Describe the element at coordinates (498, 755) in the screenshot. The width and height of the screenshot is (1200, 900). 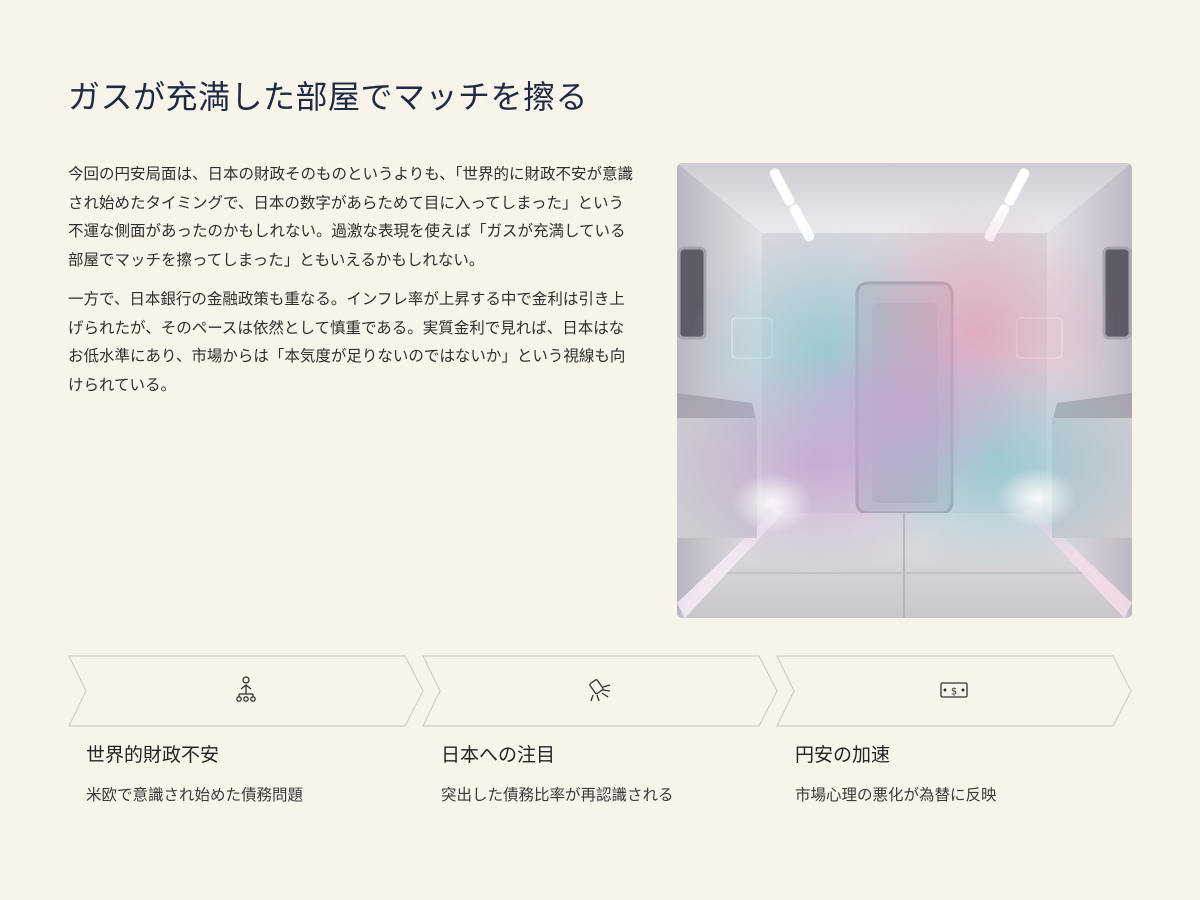
I see `step-2-title: 日本への注目` at that location.